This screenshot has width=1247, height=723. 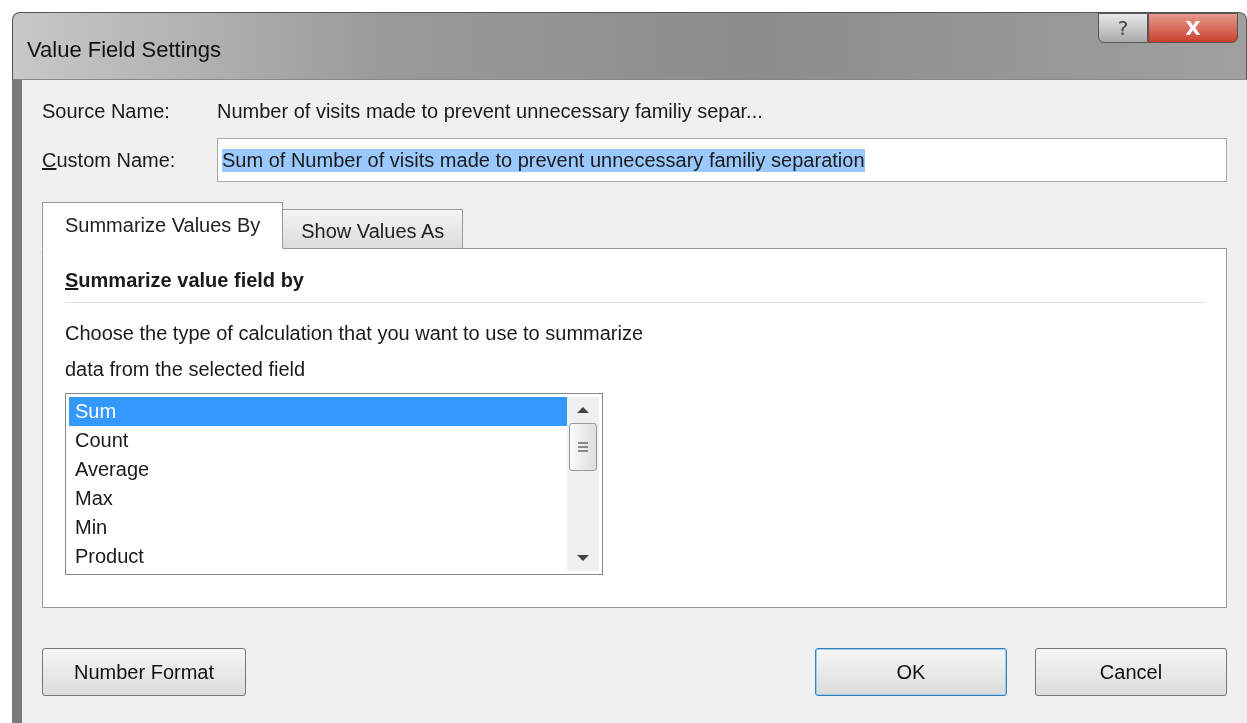 I want to click on list-item: Count, so click(x=318, y=440).